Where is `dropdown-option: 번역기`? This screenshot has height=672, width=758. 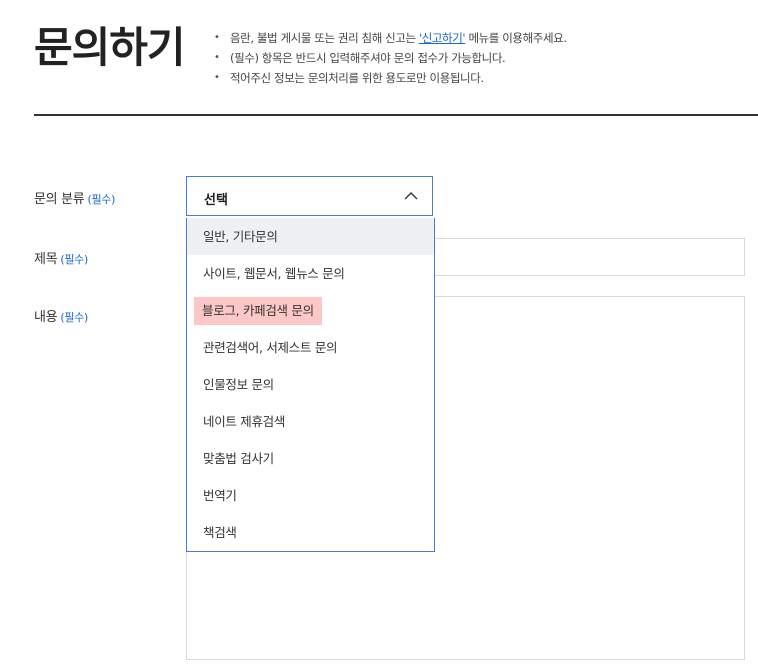
dropdown-option: 번역기 is located at coordinates (310, 495).